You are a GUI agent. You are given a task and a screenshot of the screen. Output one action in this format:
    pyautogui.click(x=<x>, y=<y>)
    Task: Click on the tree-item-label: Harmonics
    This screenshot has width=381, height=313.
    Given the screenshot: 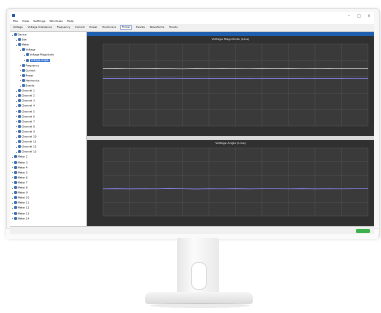 What is the action you would take?
    pyautogui.click(x=32, y=81)
    